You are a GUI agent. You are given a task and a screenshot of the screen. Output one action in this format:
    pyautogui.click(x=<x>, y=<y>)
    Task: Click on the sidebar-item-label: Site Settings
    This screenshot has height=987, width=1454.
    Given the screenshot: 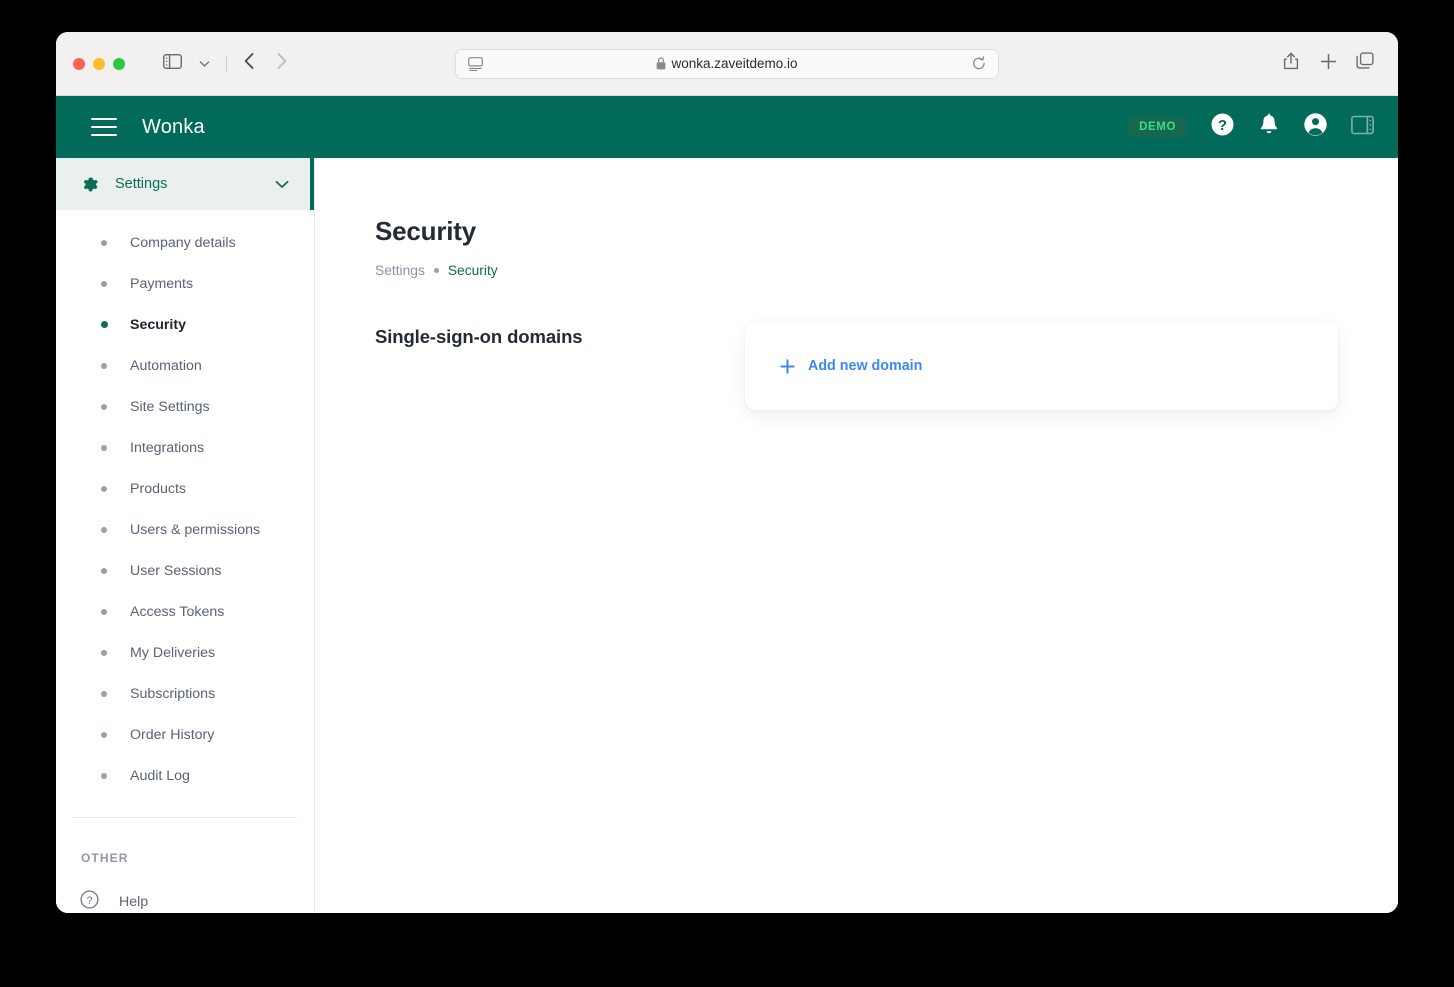 What is the action you would take?
    pyautogui.click(x=170, y=406)
    